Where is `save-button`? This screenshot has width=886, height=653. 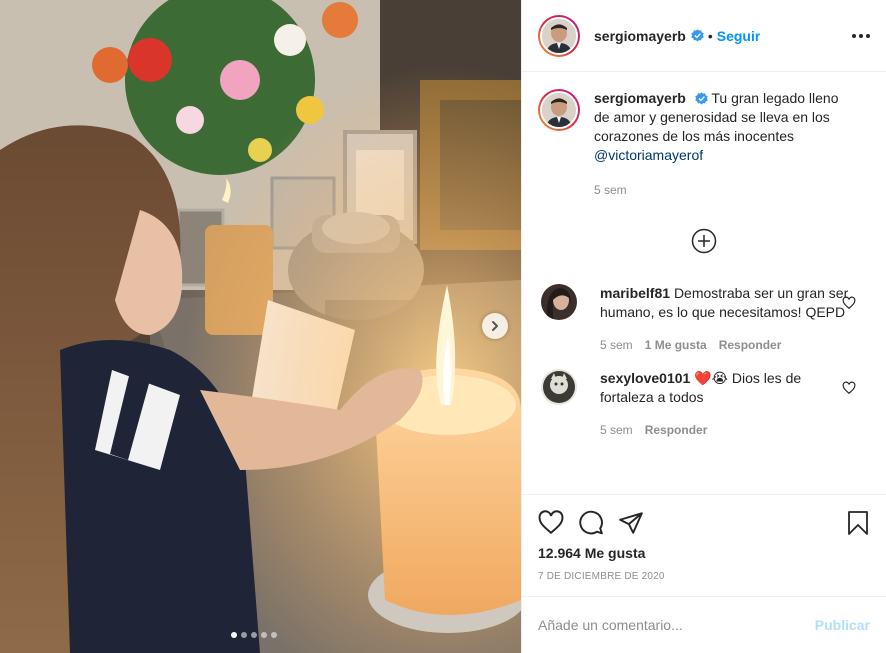 save-button is located at coordinates (858, 523).